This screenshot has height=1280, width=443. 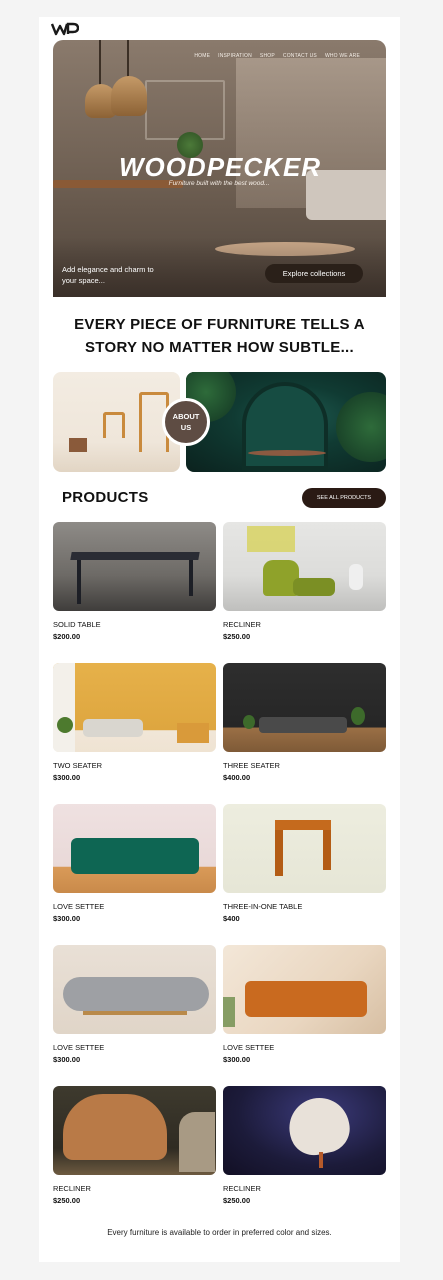 What do you see at coordinates (134, 707) in the screenshot?
I see `product-image-two-seater` at bounding box center [134, 707].